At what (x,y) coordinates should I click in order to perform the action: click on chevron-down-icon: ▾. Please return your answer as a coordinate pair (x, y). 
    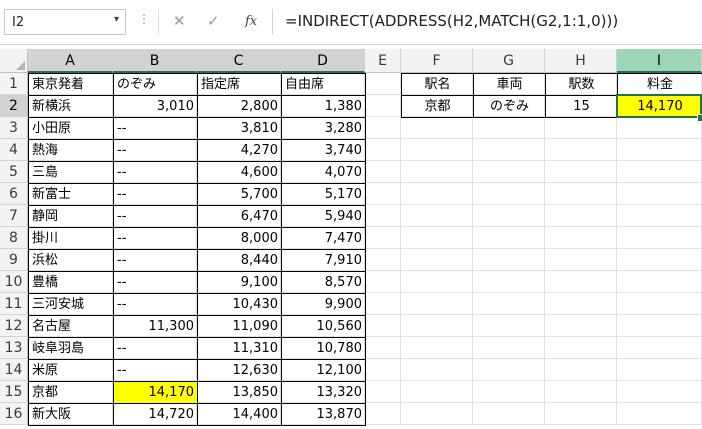
    Looking at the image, I should click on (116, 19).